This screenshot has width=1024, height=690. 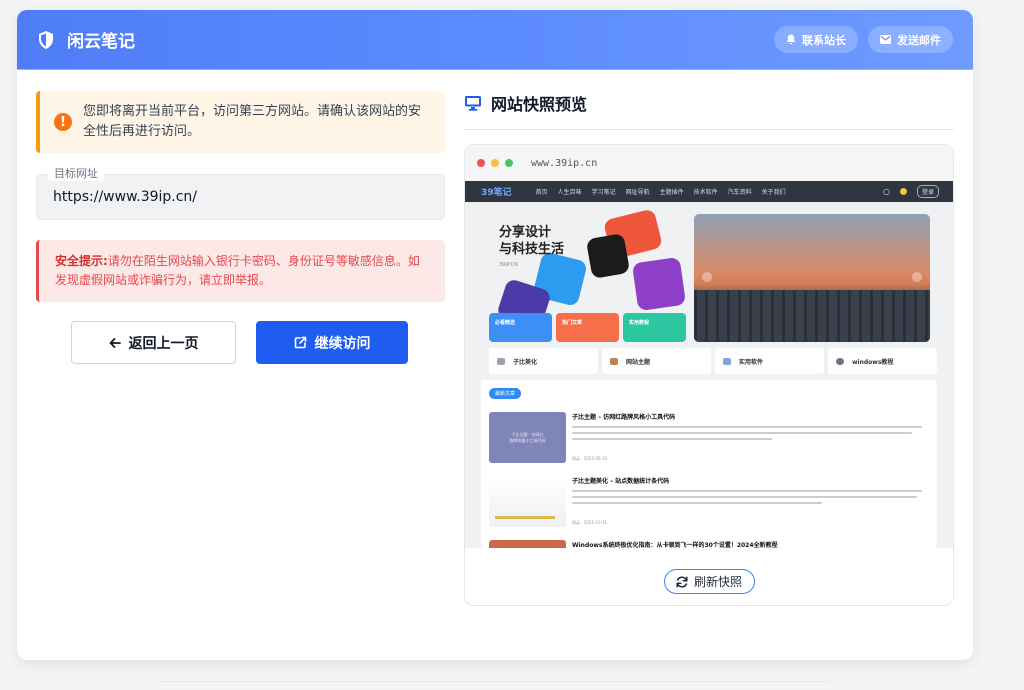 What do you see at coordinates (508, 265) in the screenshot?
I see `hero-sub: 39IP.CN` at bounding box center [508, 265].